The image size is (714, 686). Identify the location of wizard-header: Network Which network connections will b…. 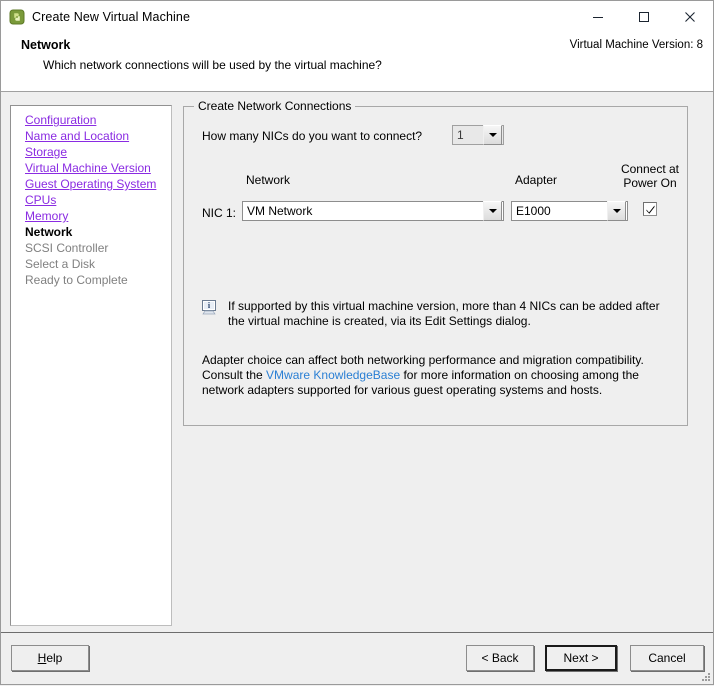
(357, 62).